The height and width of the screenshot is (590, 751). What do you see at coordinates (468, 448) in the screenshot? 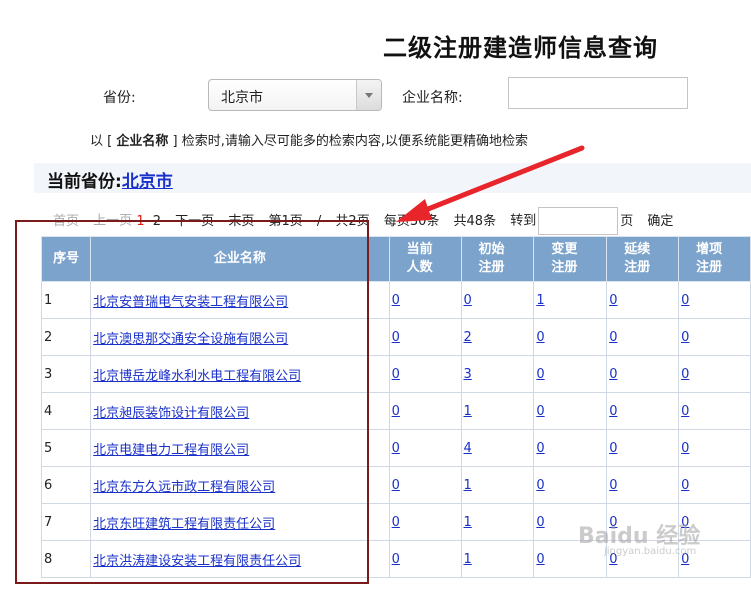
I see `count-link: 4` at bounding box center [468, 448].